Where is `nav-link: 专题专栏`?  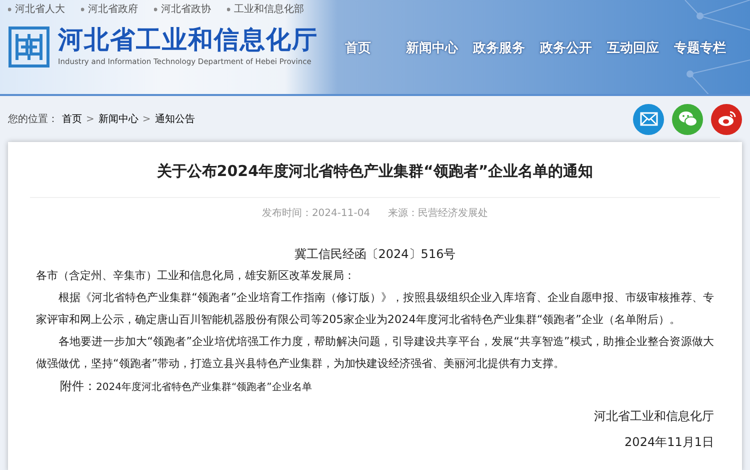
nav-link: 专题专栏 is located at coordinates (700, 48).